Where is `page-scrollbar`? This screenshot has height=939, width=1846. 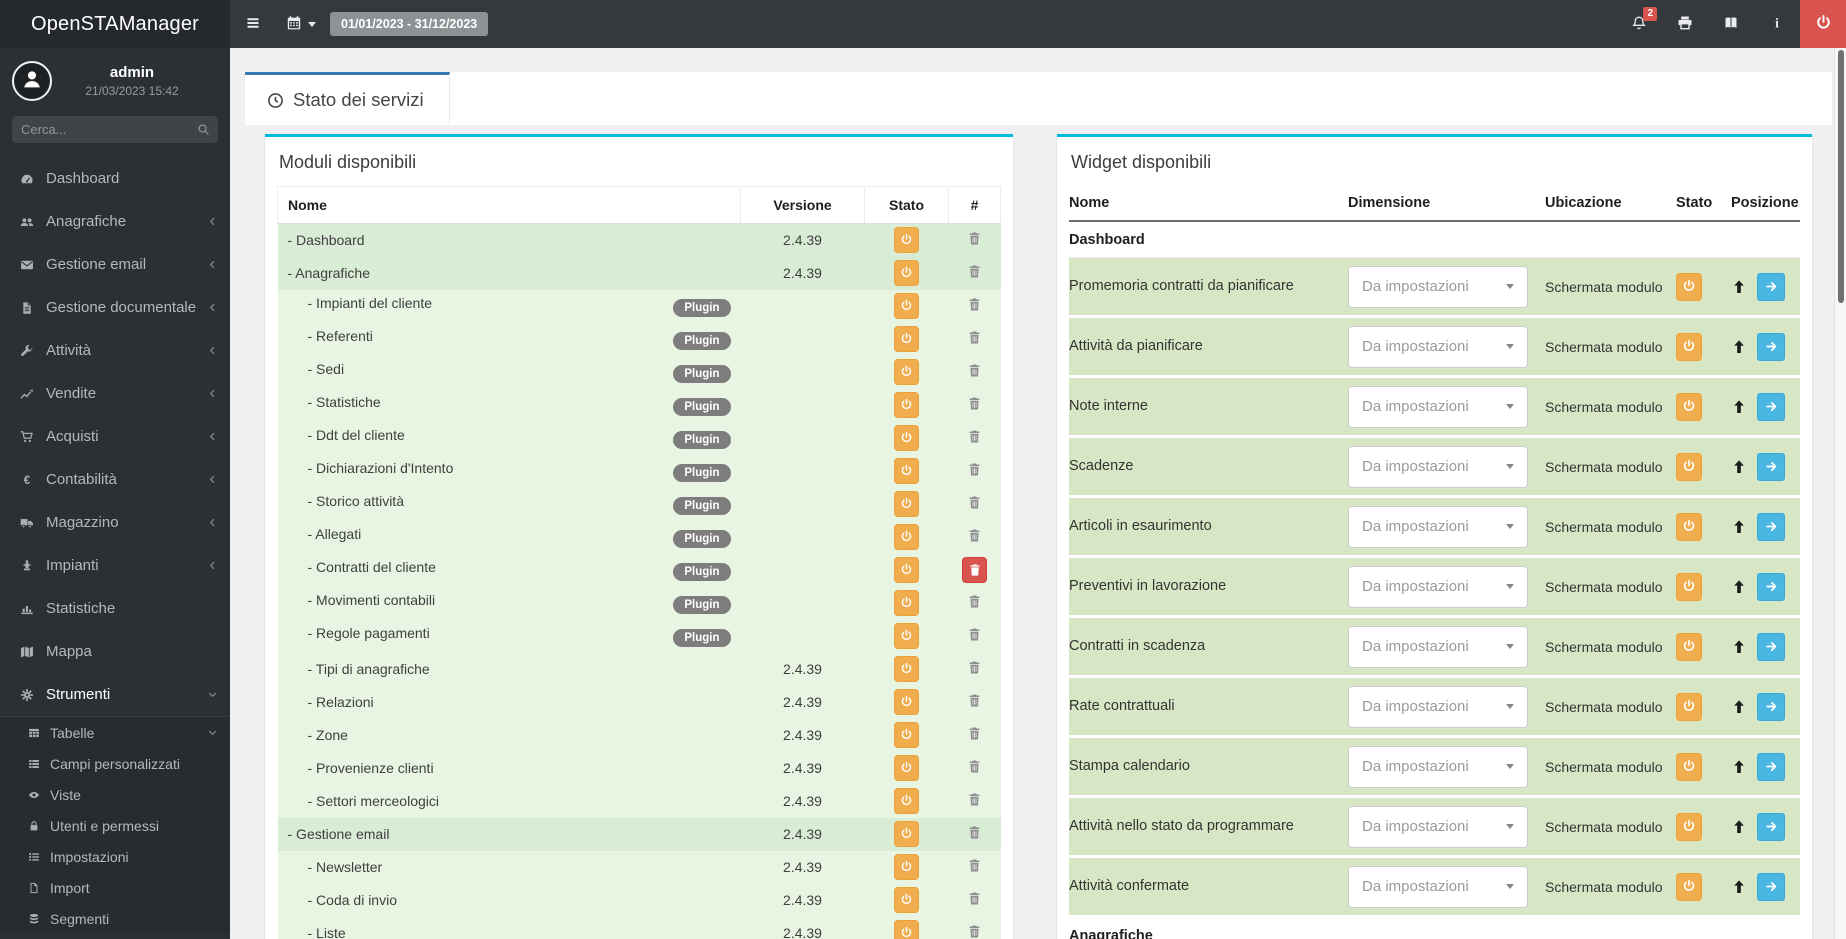
page-scrollbar is located at coordinates (1840, 493).